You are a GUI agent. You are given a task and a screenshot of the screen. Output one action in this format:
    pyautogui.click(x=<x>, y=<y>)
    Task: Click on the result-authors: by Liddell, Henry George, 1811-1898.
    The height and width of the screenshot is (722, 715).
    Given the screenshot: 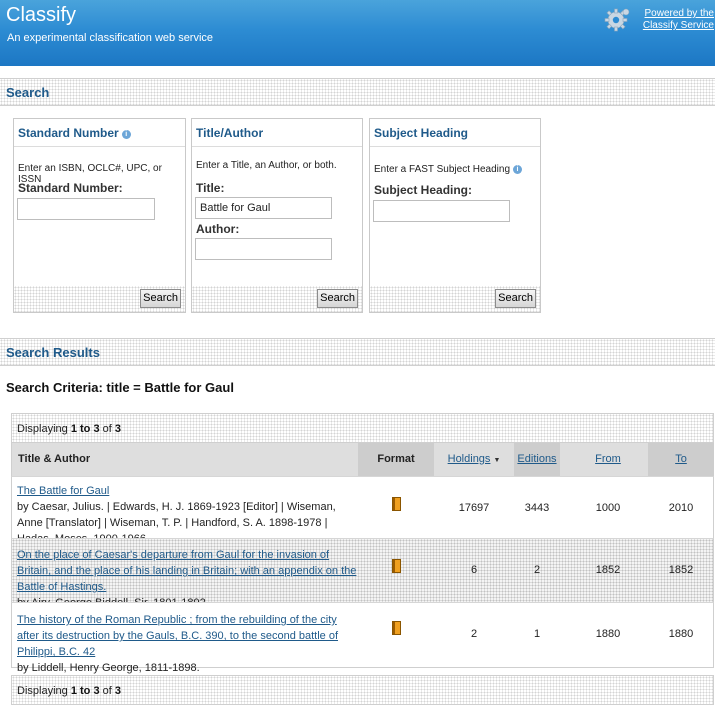 What is the action you would take?
    pyautogui.click(x=108, y=668)
    